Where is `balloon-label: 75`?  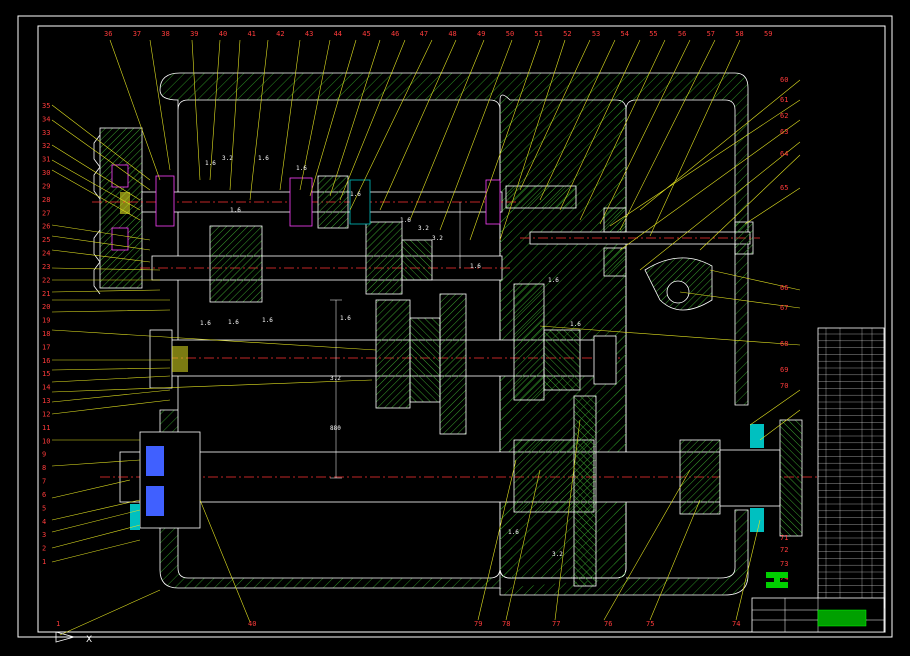 balloon-label: 75 is located at coordinates (650, 624).